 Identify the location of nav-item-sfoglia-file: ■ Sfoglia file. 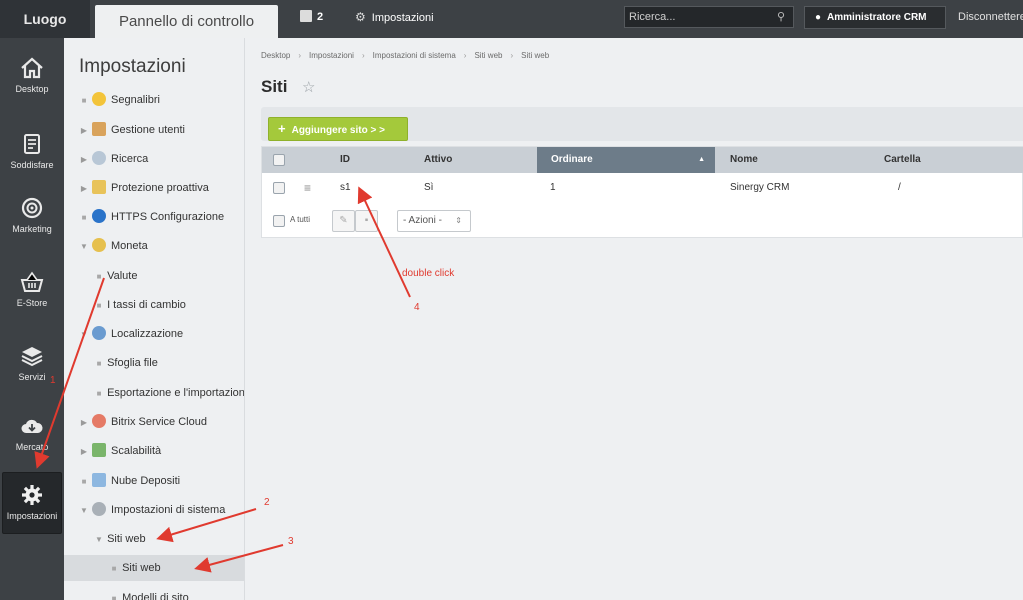
(154, 363).